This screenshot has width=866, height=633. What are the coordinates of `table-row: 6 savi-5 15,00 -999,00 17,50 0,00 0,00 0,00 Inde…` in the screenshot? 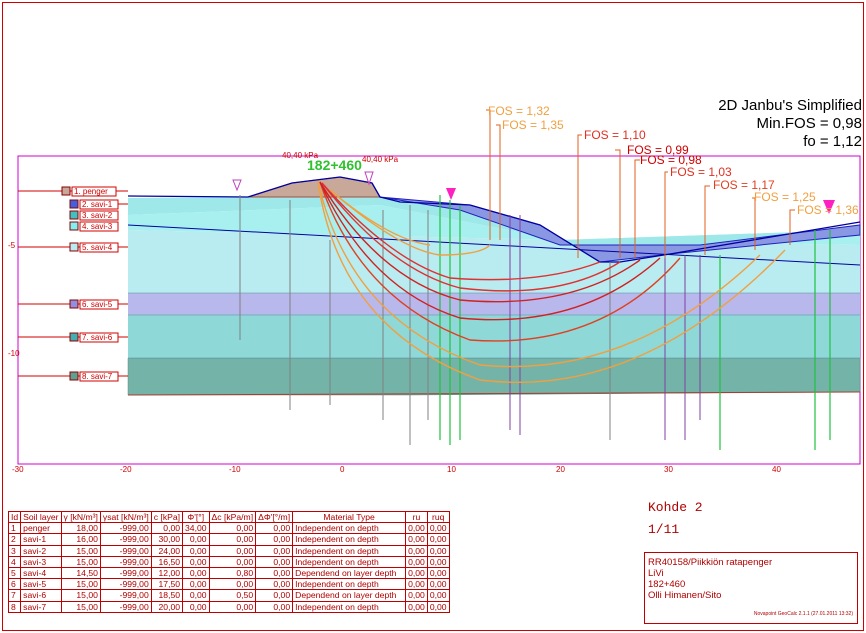 It's located at (228, 584).